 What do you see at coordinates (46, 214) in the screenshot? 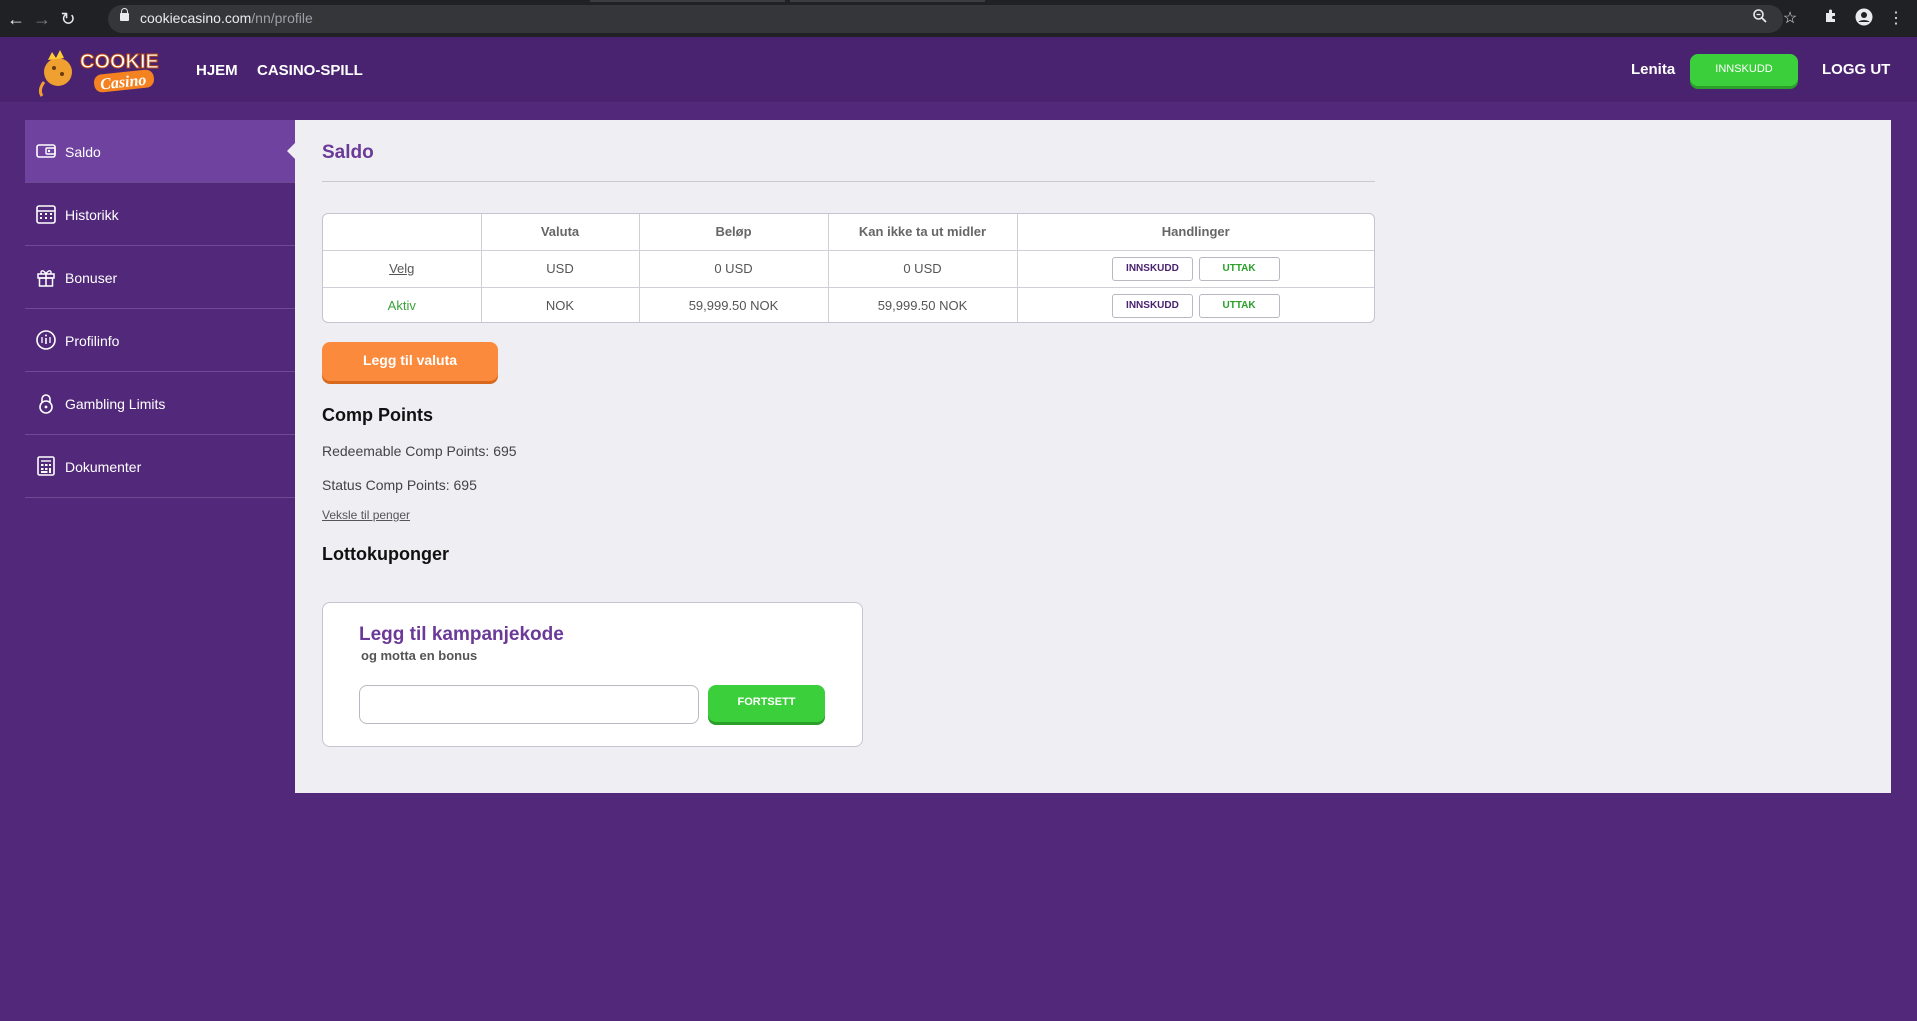
I see `calendar-icon` at bounding box center [46, 214].